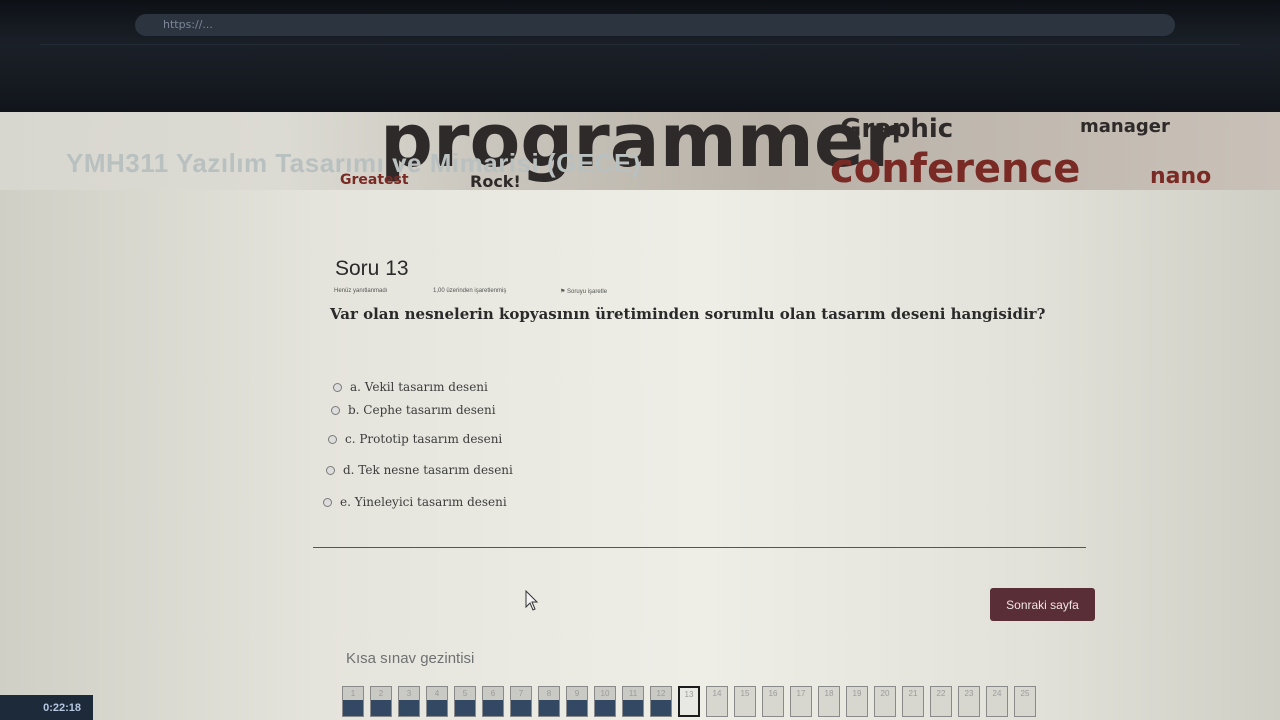 This screenshot has height=720, width=1280. What do you see at coordinates (1042, 604) in the screenshot?
I see `next-page-button: Sonraki sayfa` at bounding box center [1042, 604].